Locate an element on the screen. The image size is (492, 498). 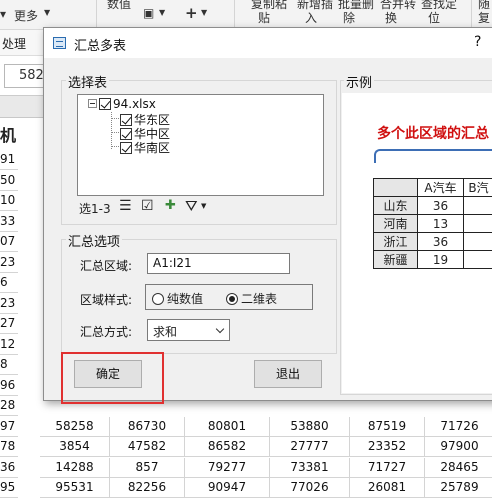
region-label: 汇总区域: is located at coordinates (106, 265).